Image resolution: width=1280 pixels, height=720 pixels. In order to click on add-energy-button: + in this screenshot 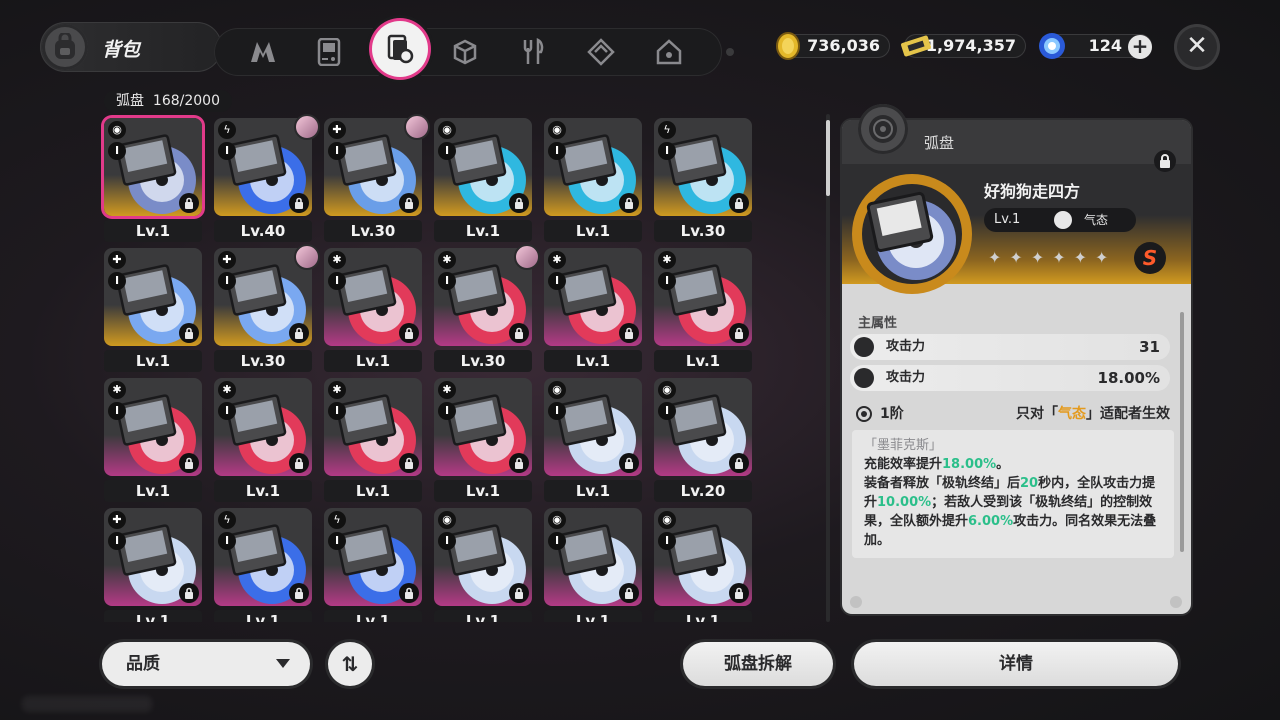, I will do `click(1140, 47)`.